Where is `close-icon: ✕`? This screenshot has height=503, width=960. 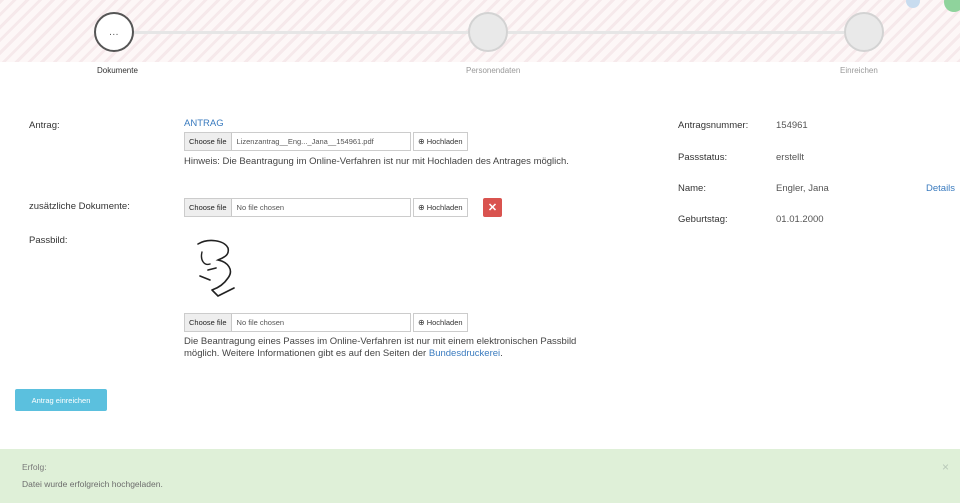
close-icon: ✕ is located at coordinates (492, 208).